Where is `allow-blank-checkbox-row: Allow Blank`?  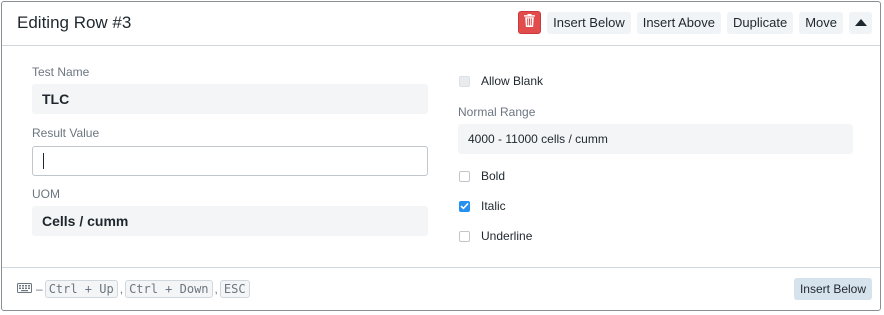
allow-blank-checkbox-row: Allow Blank is located at coordinates (501, 81).